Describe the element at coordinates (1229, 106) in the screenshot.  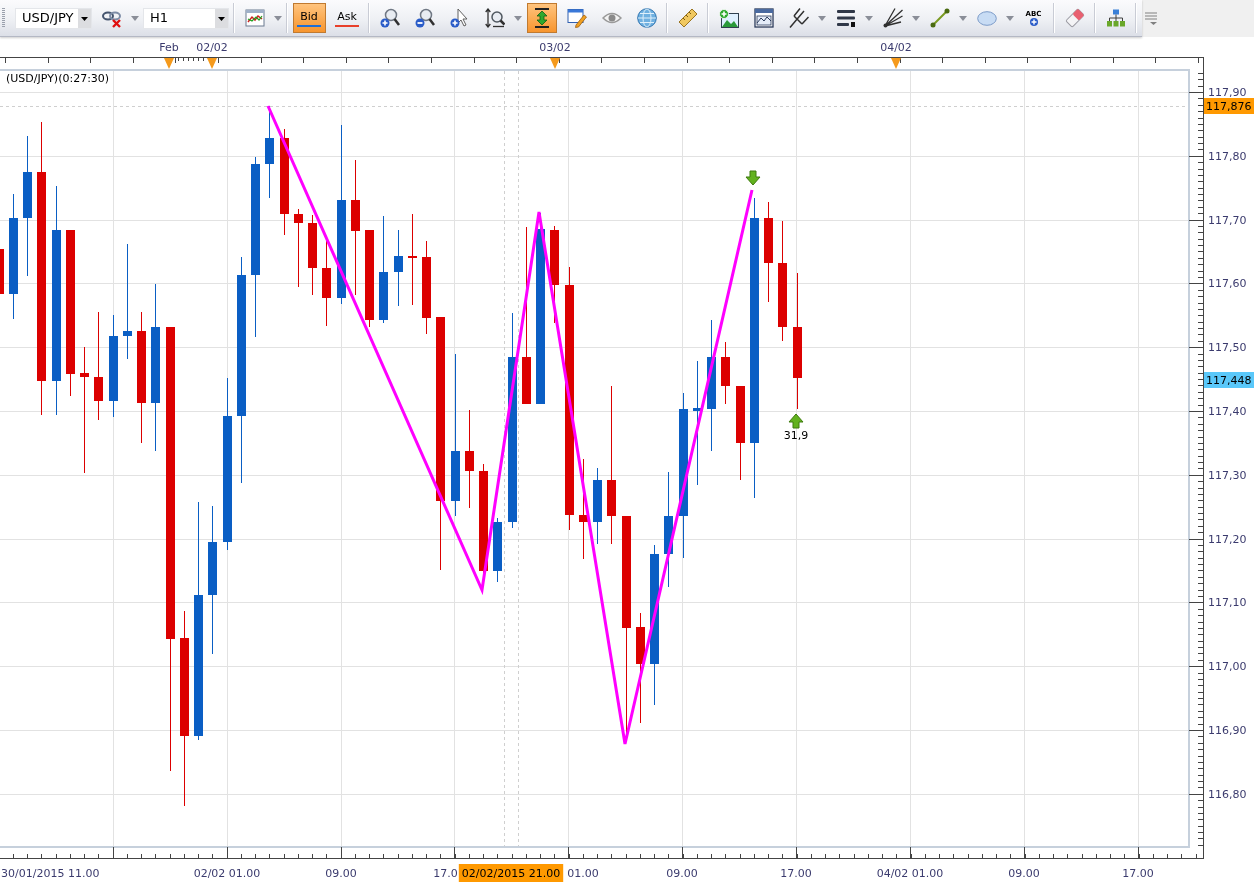
I see `price-tag: 117,876` at that location.